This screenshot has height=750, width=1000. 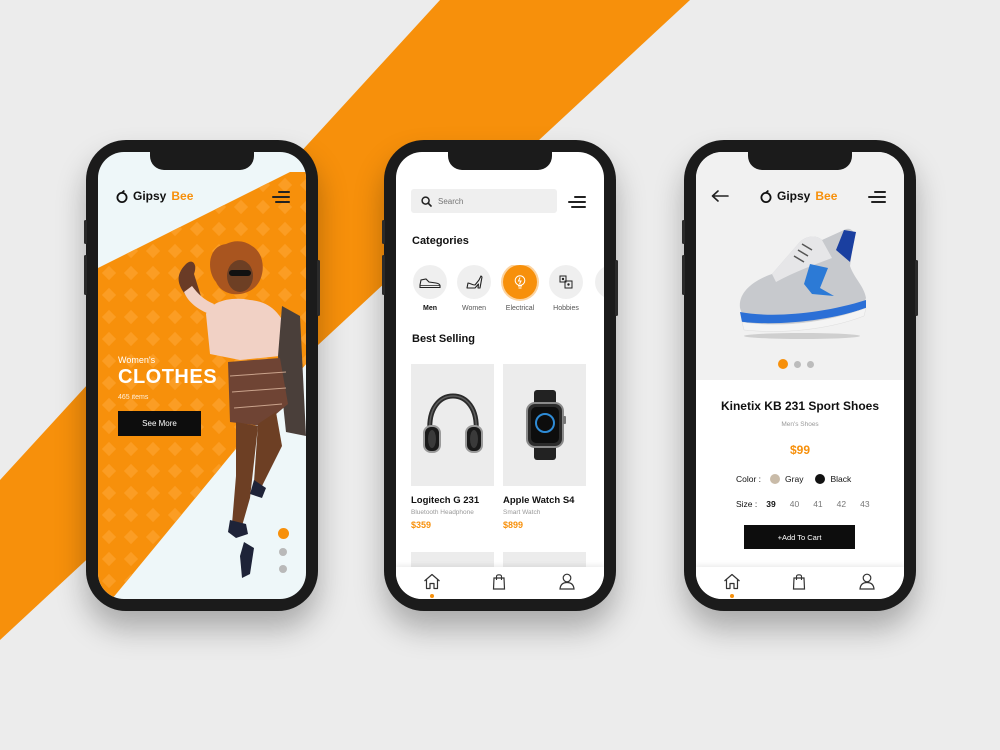 What do you see at coordinates (749, 479) in the screenshot?
I see `color-label: Color :` at bounding box center [749, 479].